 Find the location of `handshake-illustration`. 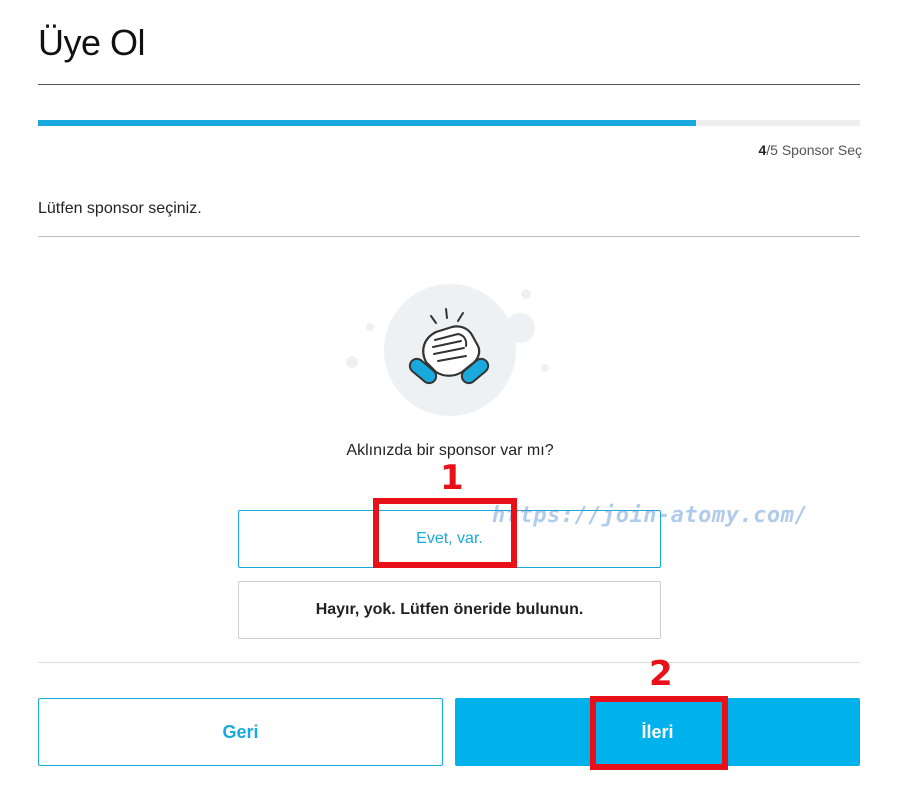

handshake-illustration is located at coordinates (450, 350).